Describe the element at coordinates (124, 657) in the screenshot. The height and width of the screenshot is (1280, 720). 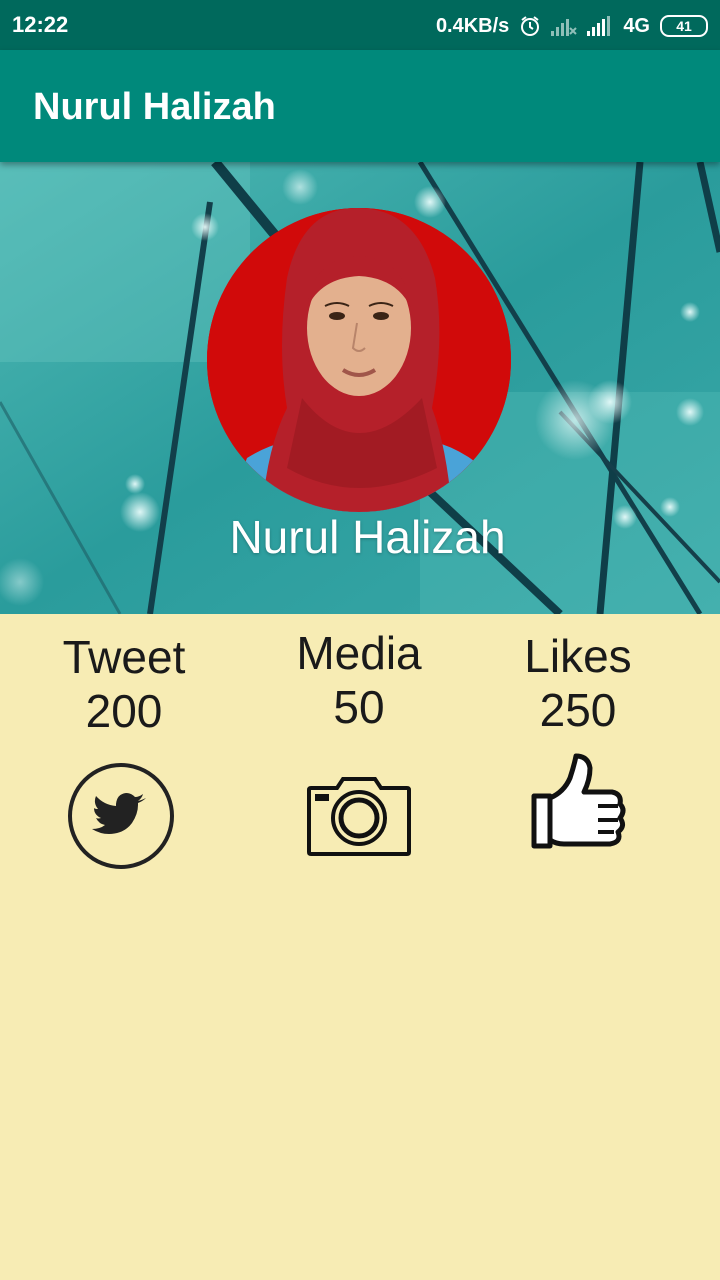
I see `stat-tweet-label: Tweet` at that location.